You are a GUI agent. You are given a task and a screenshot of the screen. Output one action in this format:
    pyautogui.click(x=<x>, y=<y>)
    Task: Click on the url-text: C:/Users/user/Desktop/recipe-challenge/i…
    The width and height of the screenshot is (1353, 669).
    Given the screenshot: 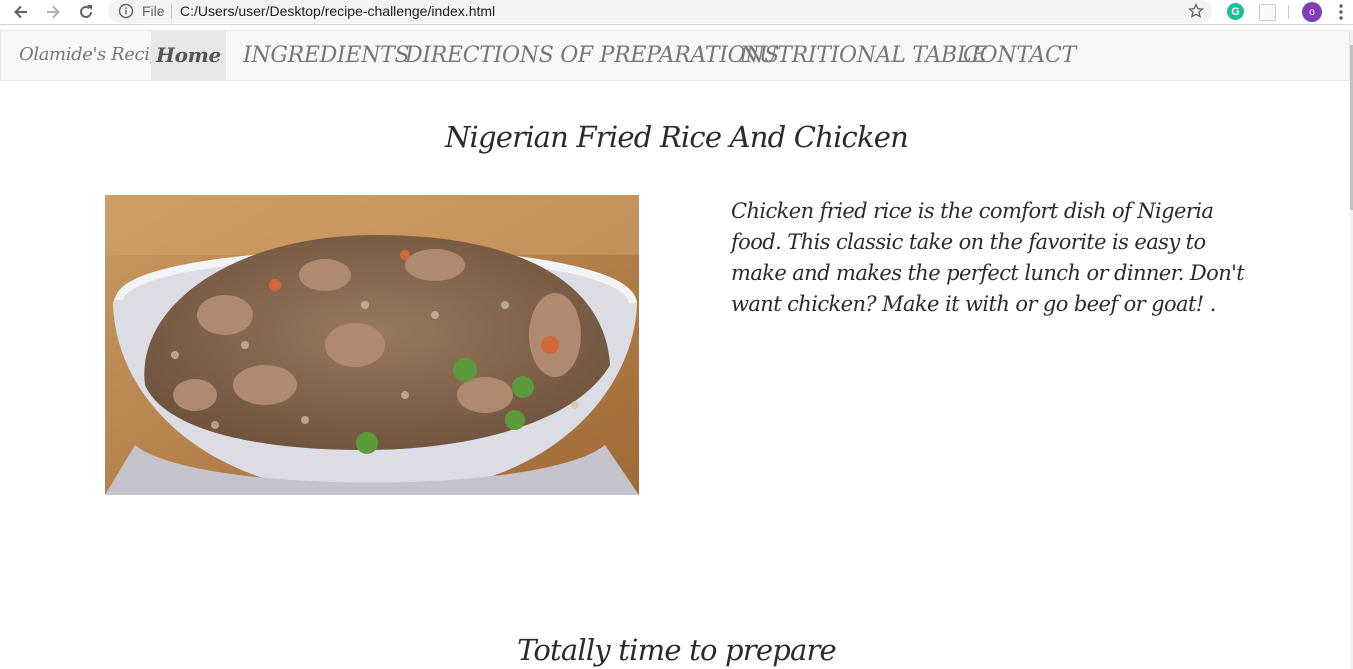 What is the action you would take?
    pyautogui.click(x=337, y=11)
    